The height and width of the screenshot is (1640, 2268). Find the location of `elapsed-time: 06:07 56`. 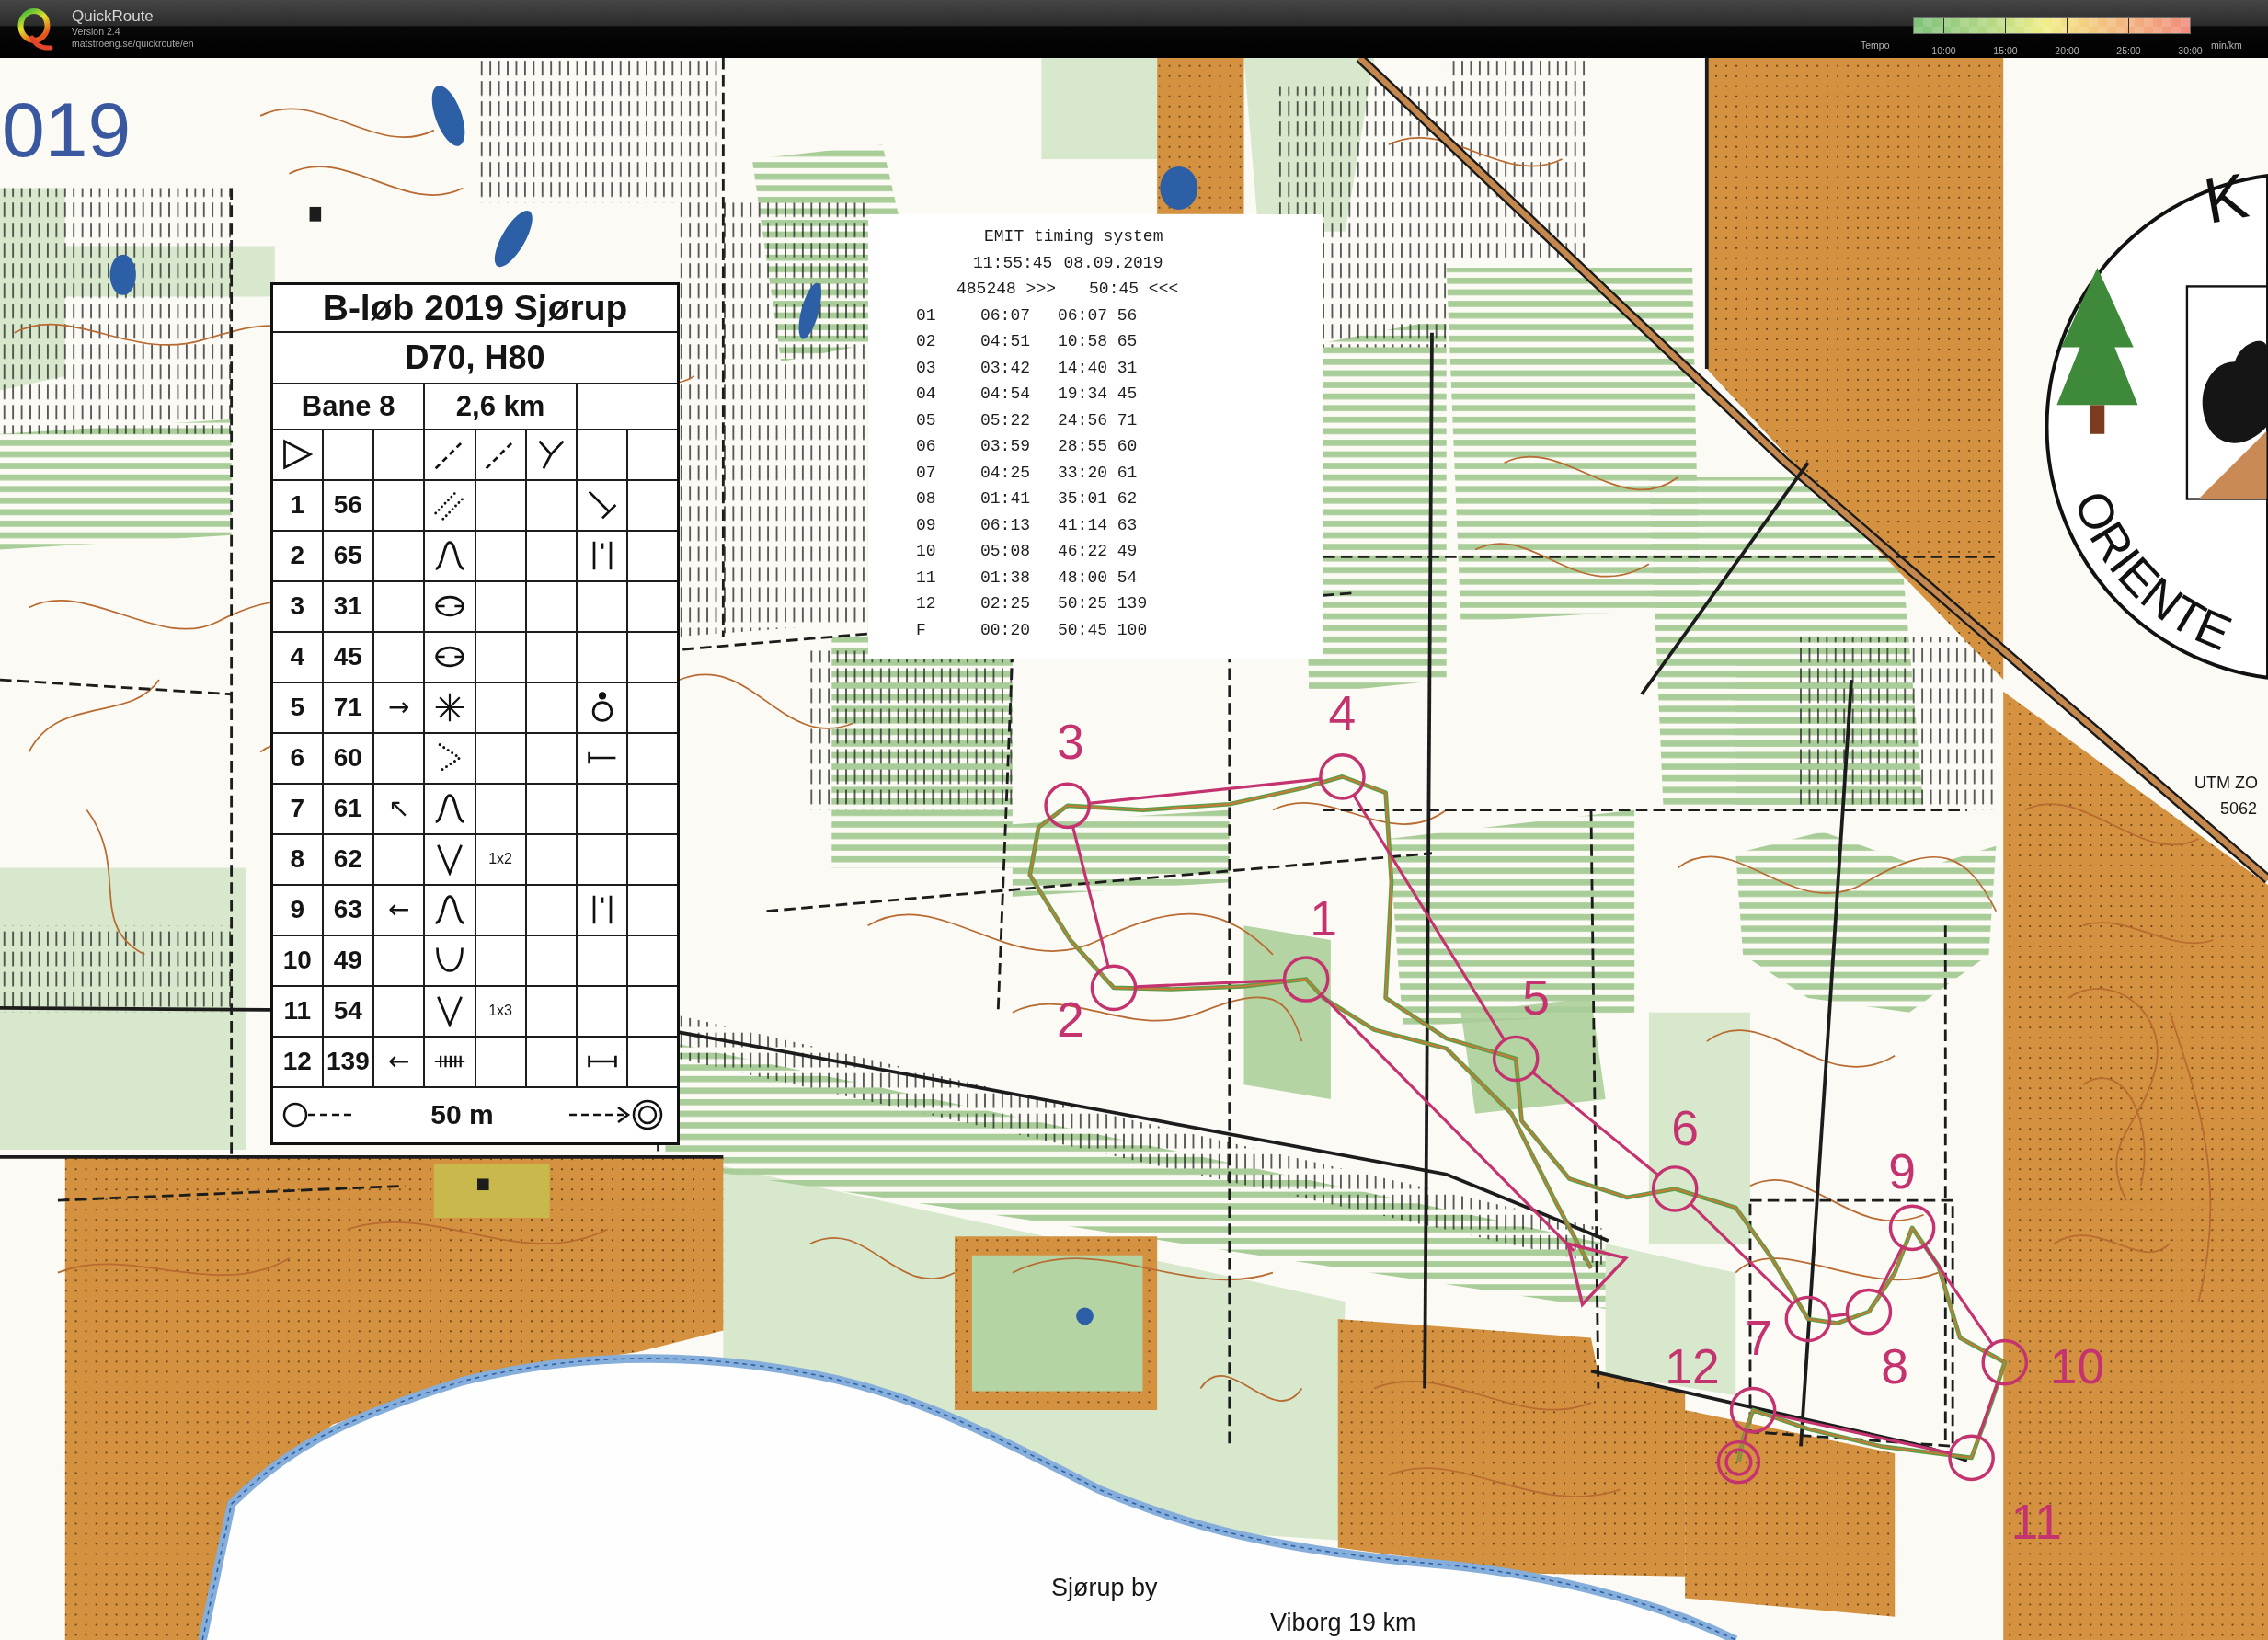

elapsed-time: 06:07 56 is located at coordinates (1098, 315).